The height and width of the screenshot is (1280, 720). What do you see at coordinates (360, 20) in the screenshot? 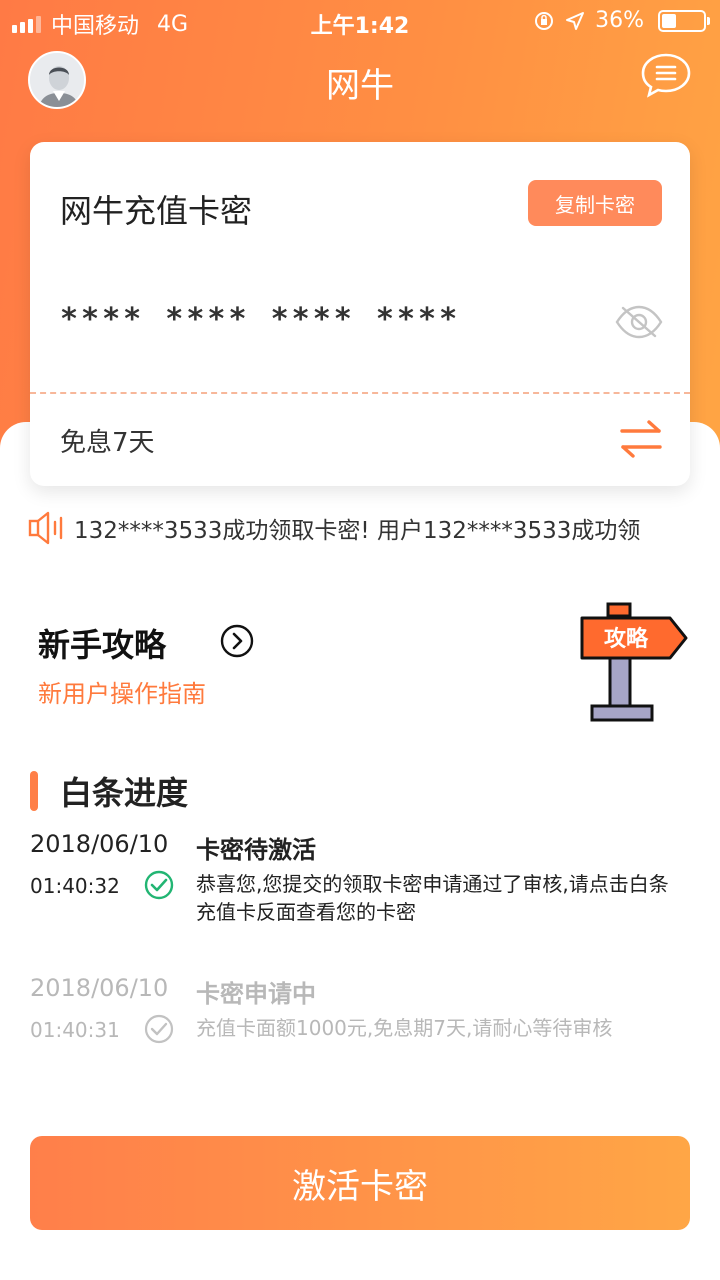
I see `status-bar: 中国移动 4G 上午1:42 36%` at bounding box center [360, 20].